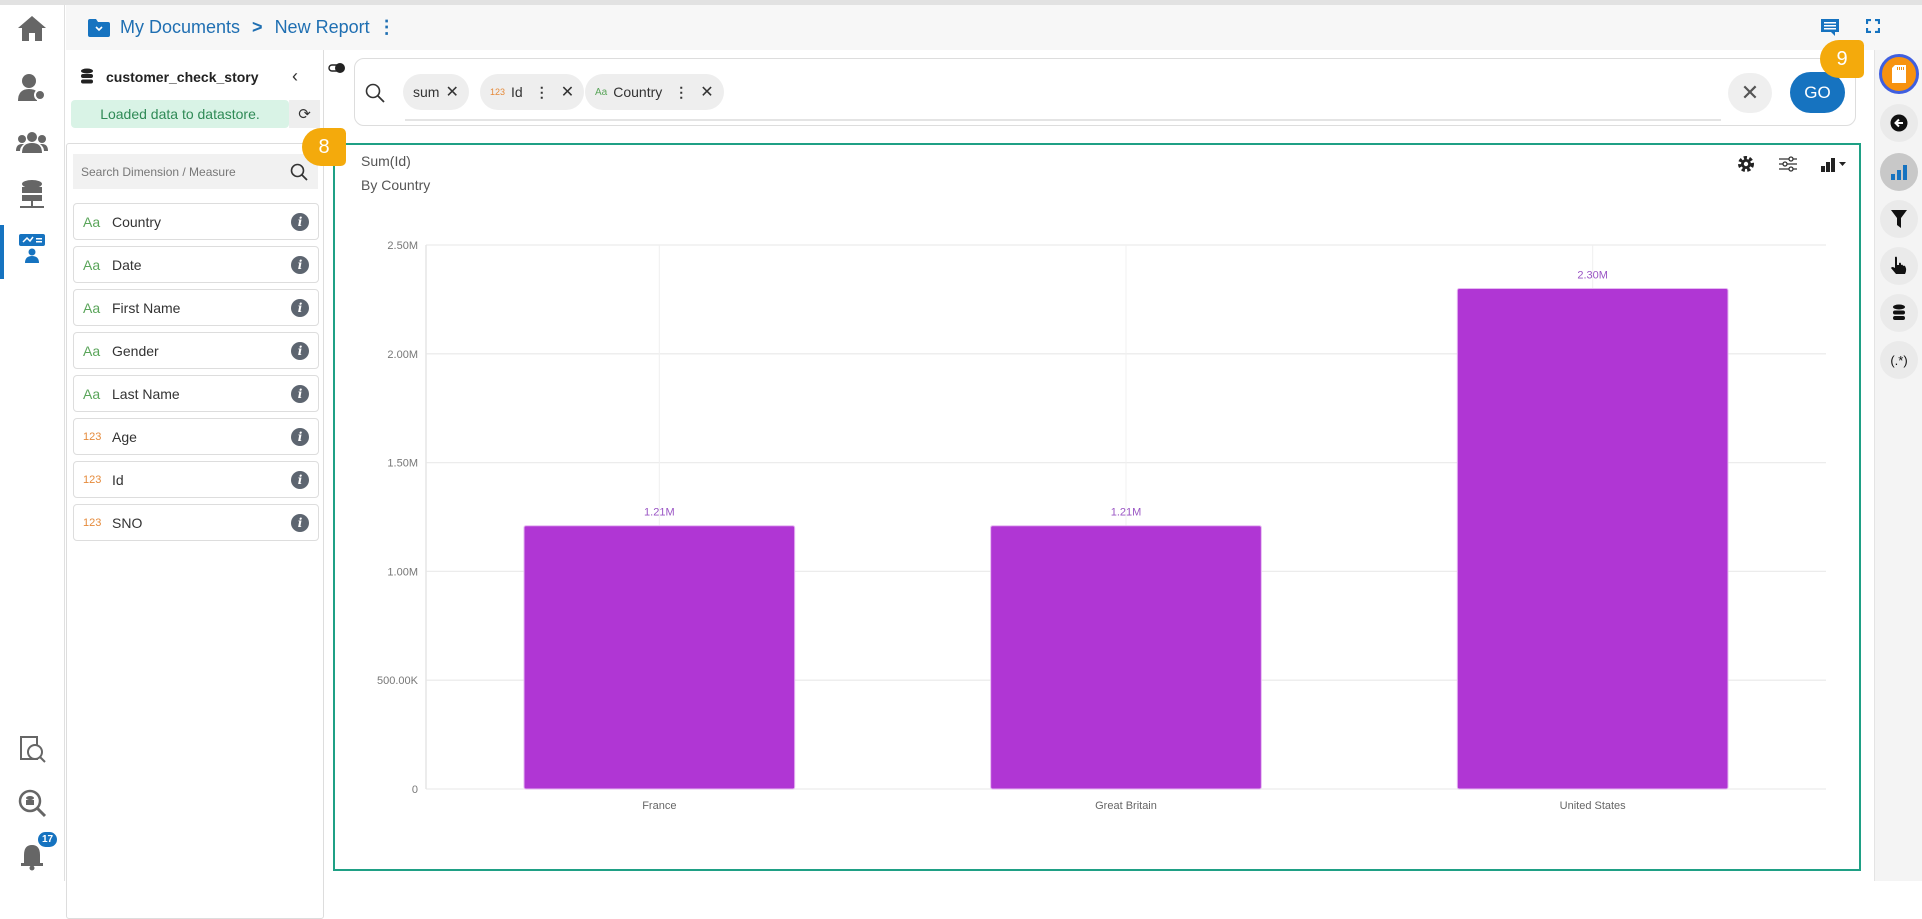 Image resolution: width=1922 pixels, height=919 pixels. What do you see at coordinates (182, 76) in the screenshot?
I see `dataset-name: customer_check_story` at bounding box center [182, 76].